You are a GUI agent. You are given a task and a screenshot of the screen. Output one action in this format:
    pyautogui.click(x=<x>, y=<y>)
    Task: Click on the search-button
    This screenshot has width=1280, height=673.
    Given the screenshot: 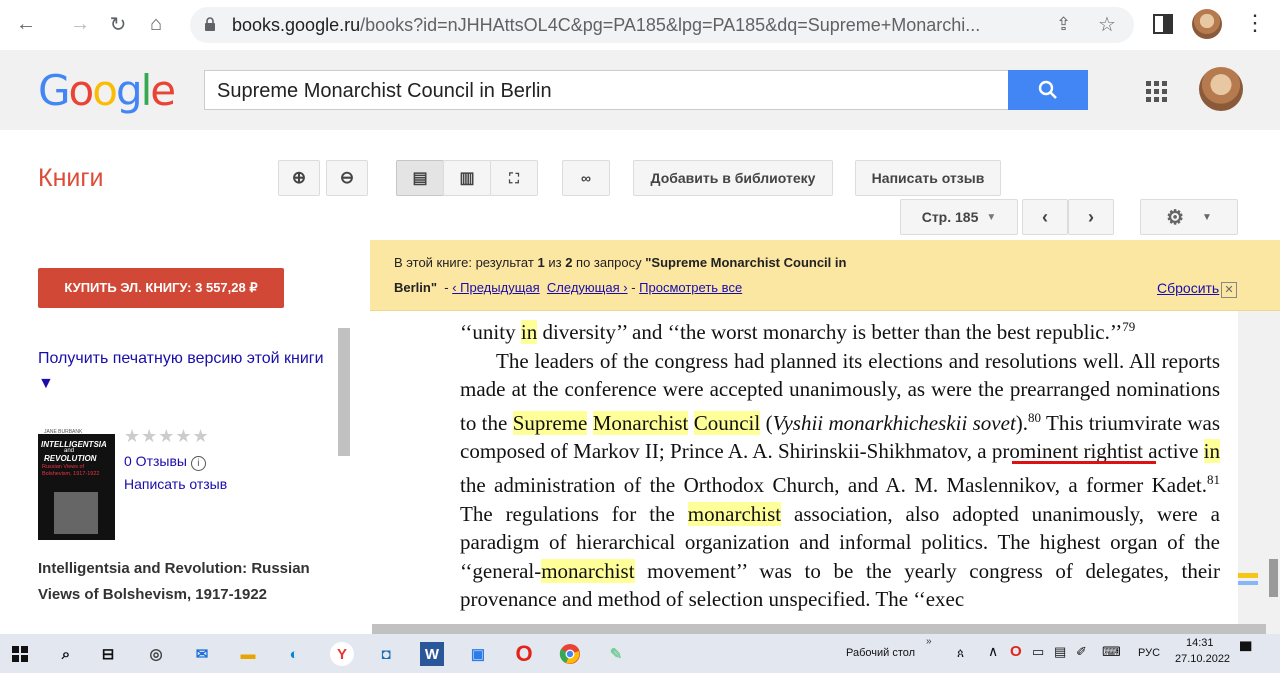 What is the action you would take?
    pyautogui.click(x=1048, y=90)
    